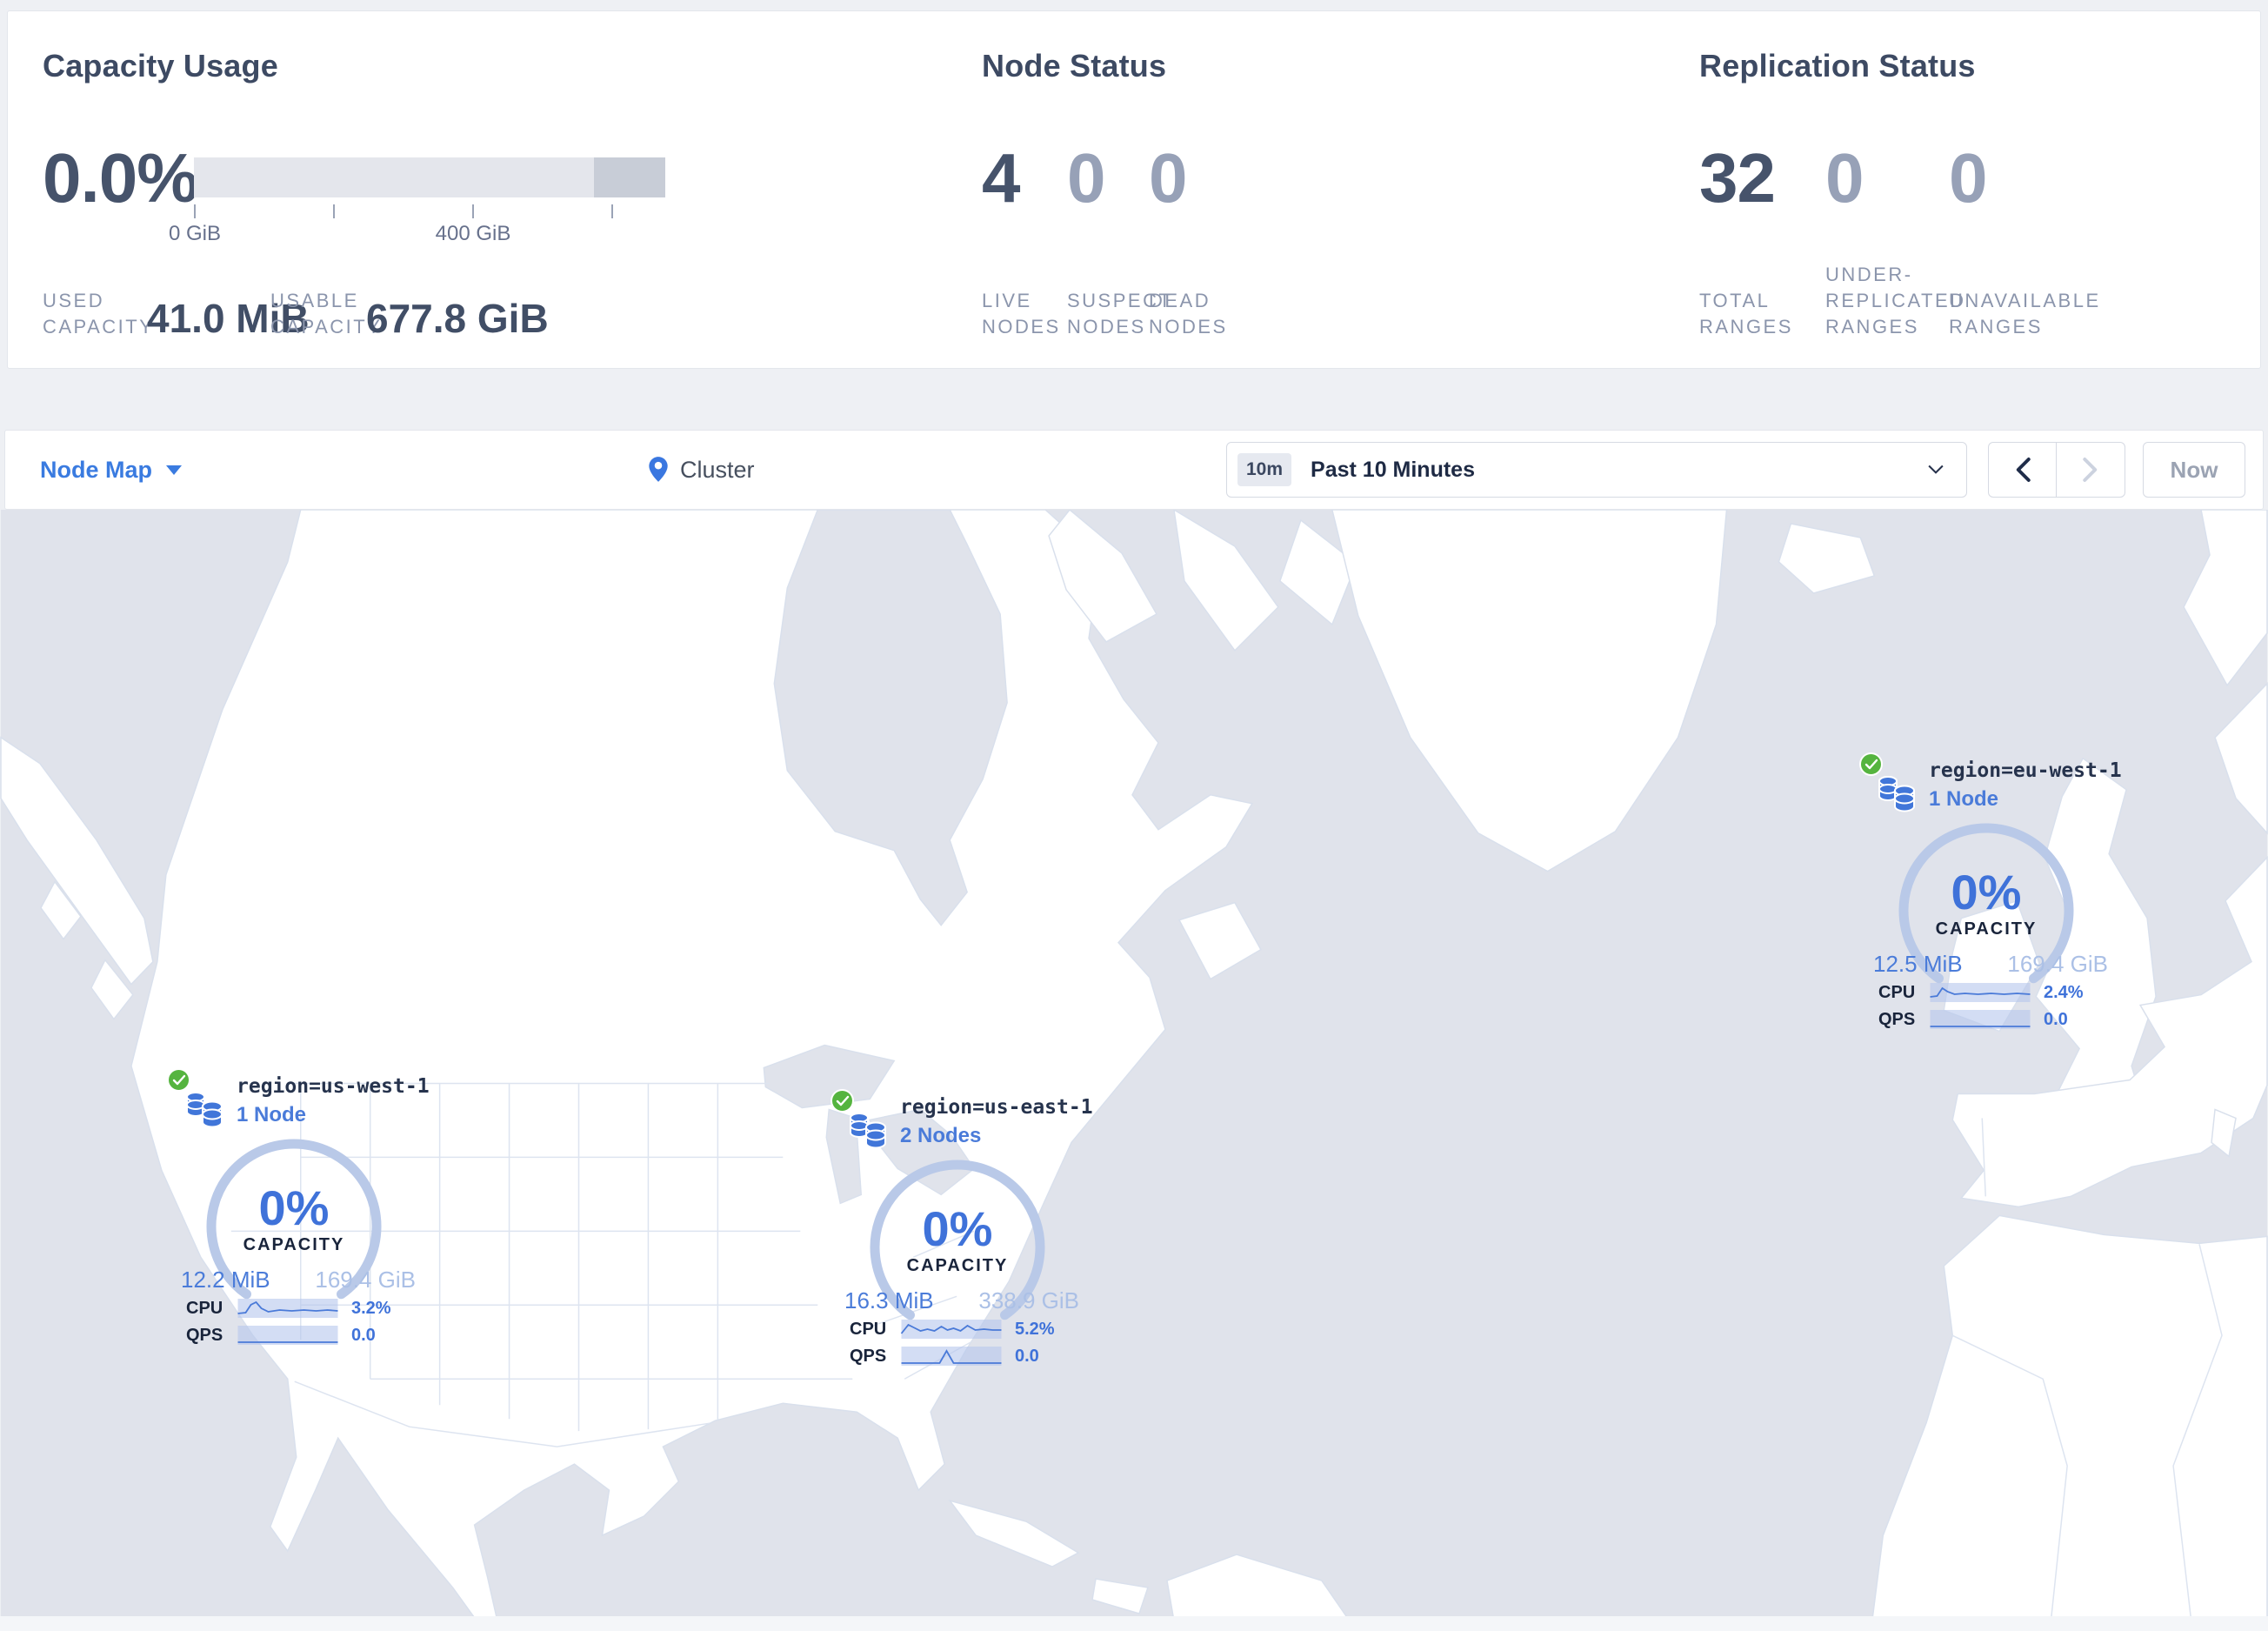  What do you see at coordinates (658, 469) in the screenshot?
I see `map-pin-icon` at bounding box center [658, 469].